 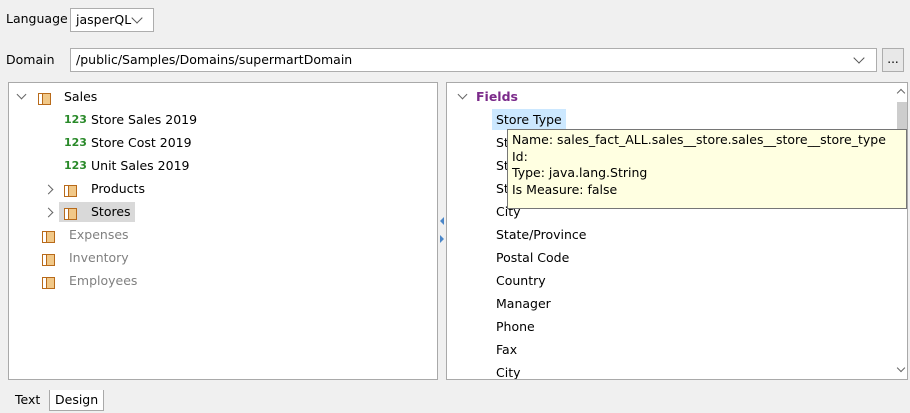 I want to click on splitter-handle, so click(x=442, y=230).